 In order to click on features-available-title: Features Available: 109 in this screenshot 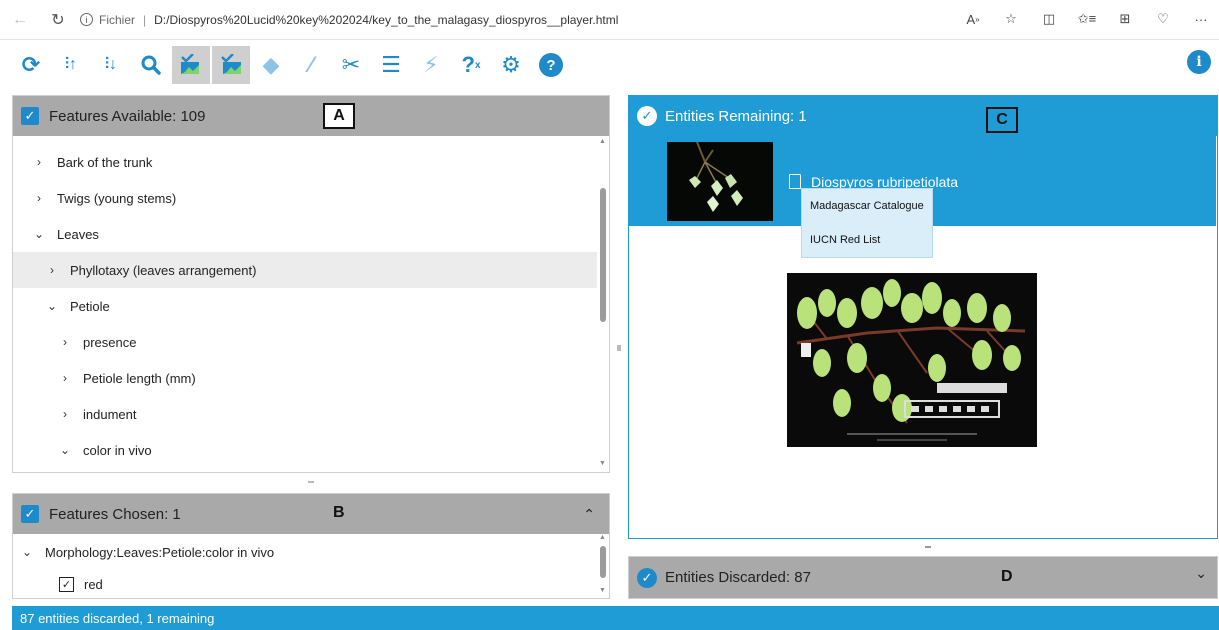, I will do `click(127, 116)`.